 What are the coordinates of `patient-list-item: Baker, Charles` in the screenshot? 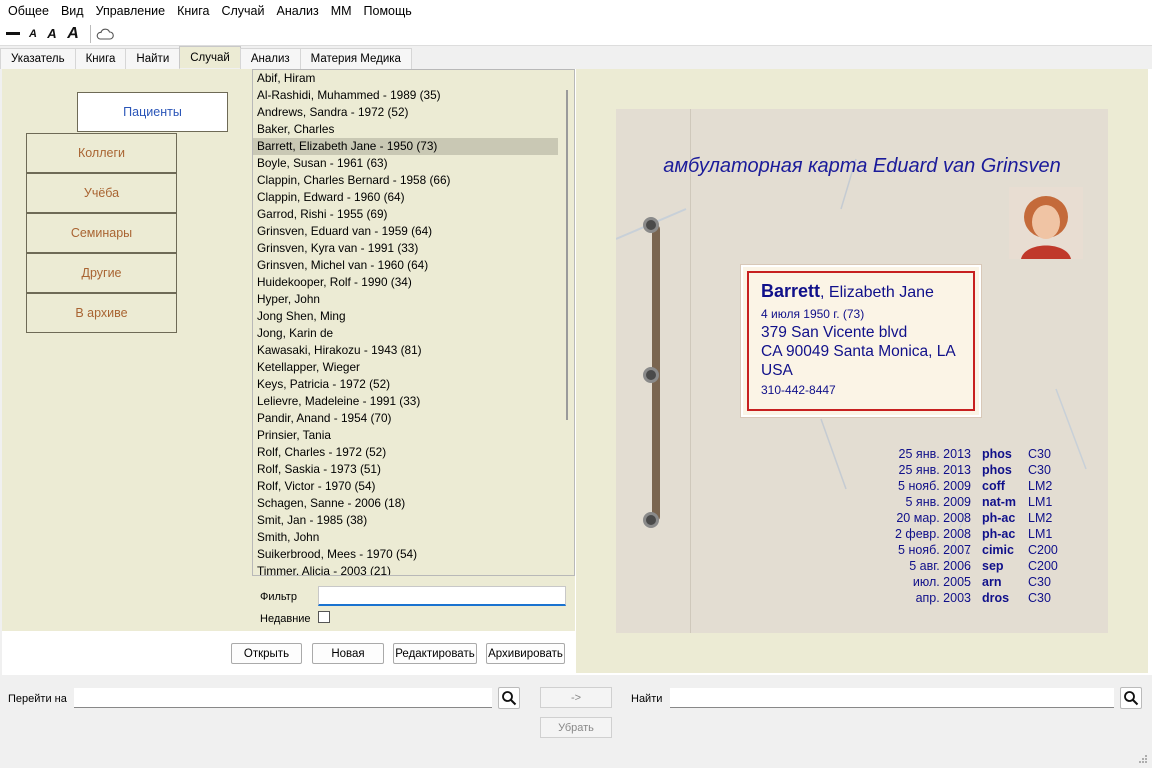 It's located at (405, 129).